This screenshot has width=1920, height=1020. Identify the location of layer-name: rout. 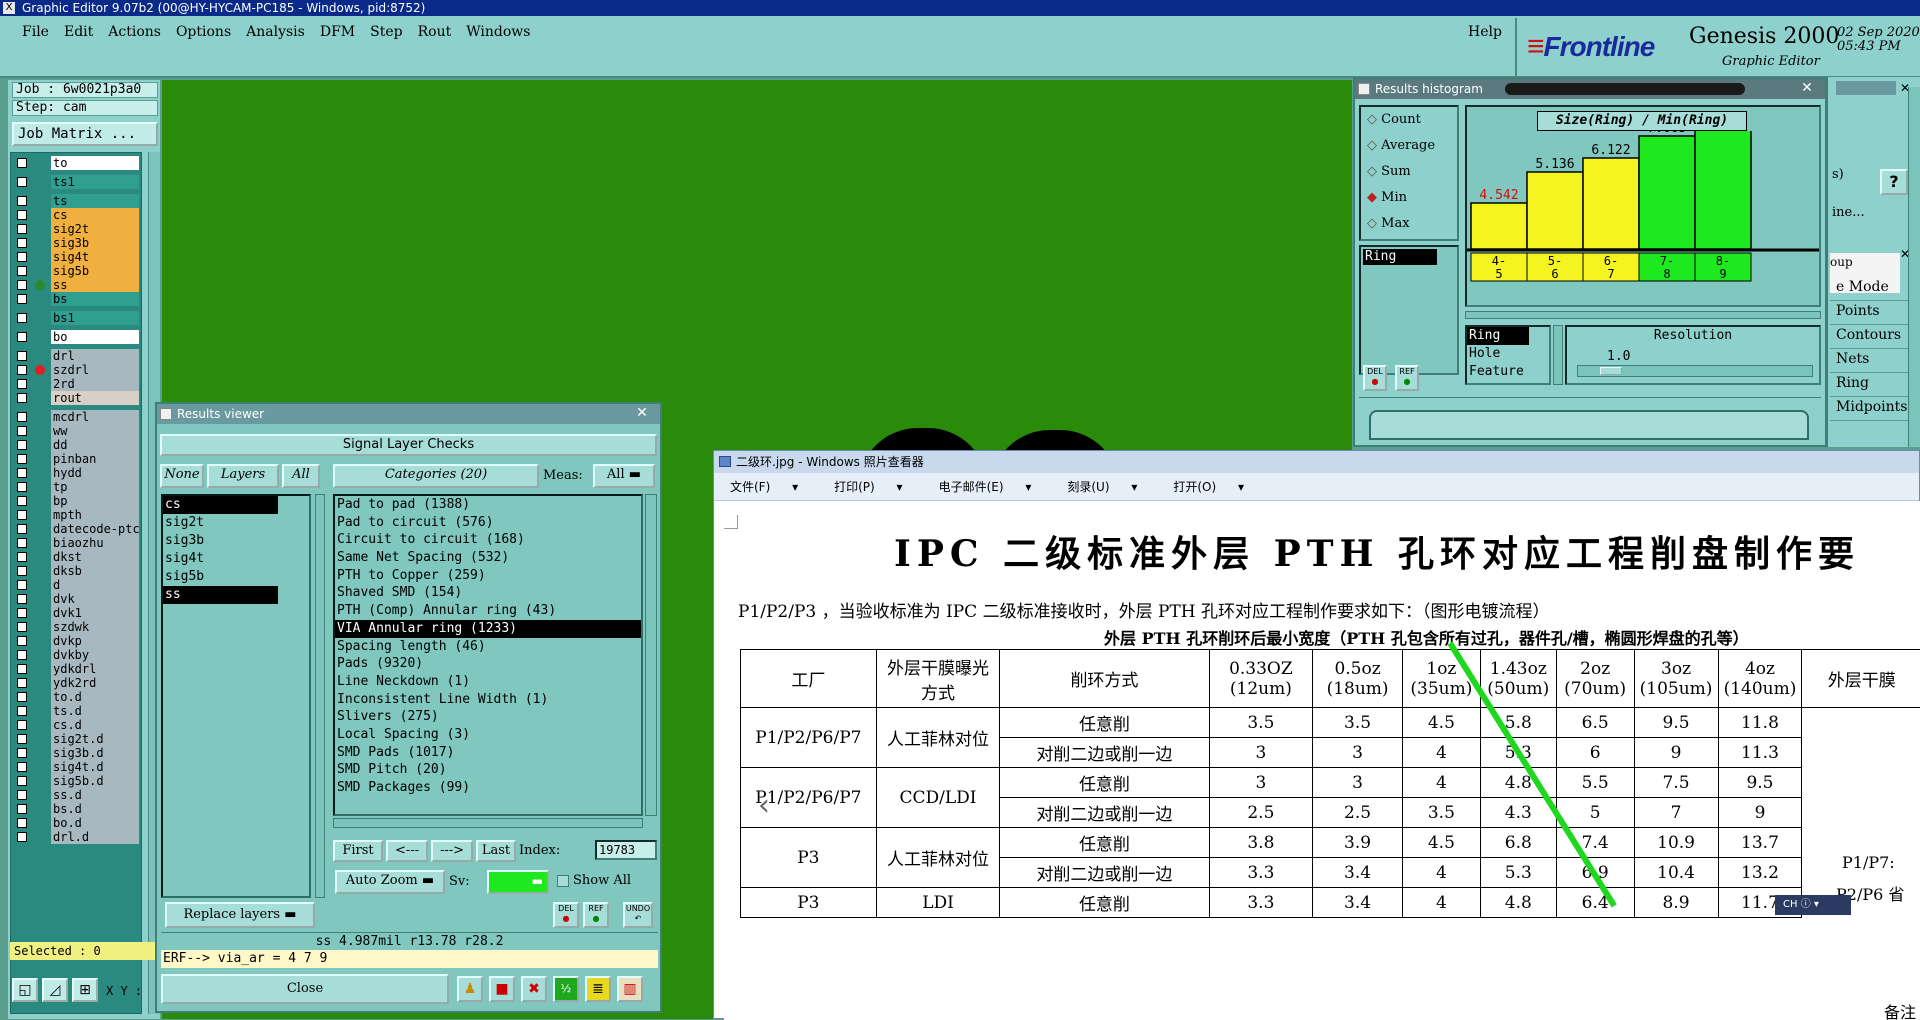
(95, 398).